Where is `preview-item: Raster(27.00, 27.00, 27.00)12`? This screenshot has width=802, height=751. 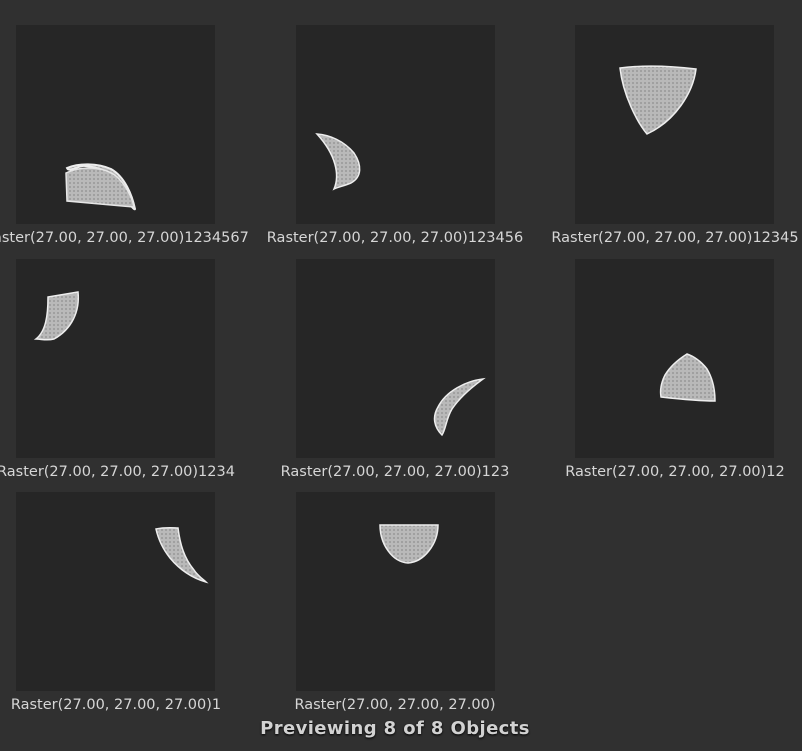 preview-item: Raster(27.00, 27.00, 27.00)12 is located at coordinates (668, 375).